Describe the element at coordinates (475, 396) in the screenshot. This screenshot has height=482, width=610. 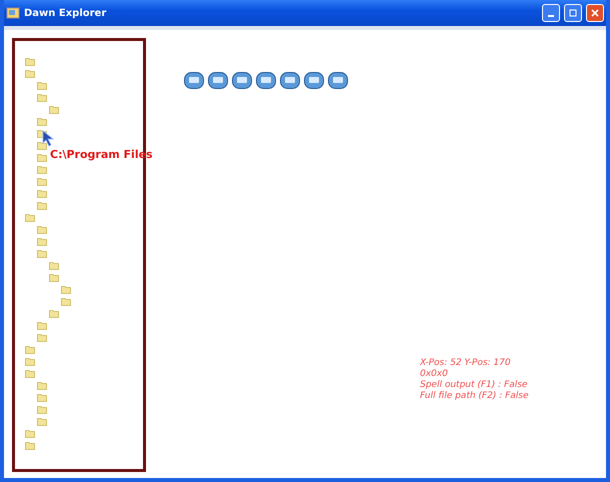
I see `status-text: Full file path (F2) : False` at that location.